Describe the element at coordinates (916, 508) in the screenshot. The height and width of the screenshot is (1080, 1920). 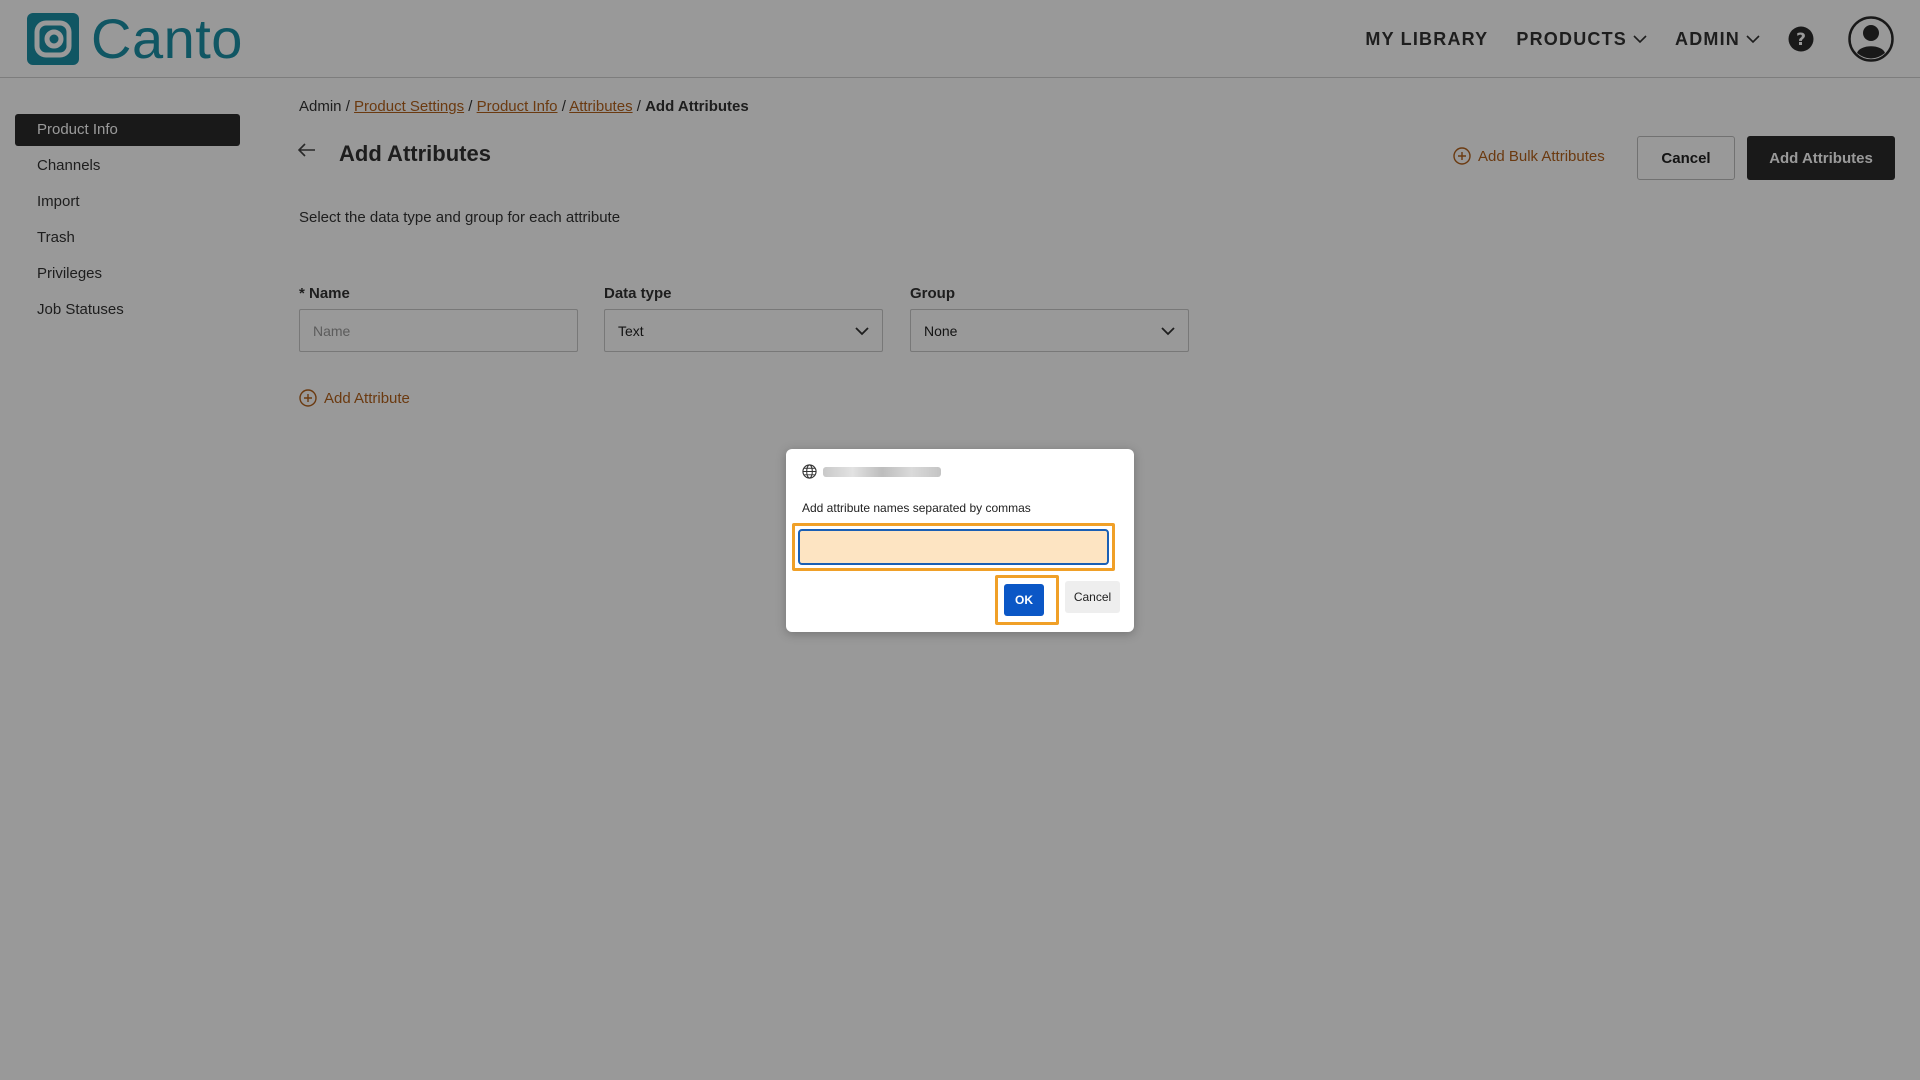
I see `dialog-message: Add attribute names separated by commas` at that location.